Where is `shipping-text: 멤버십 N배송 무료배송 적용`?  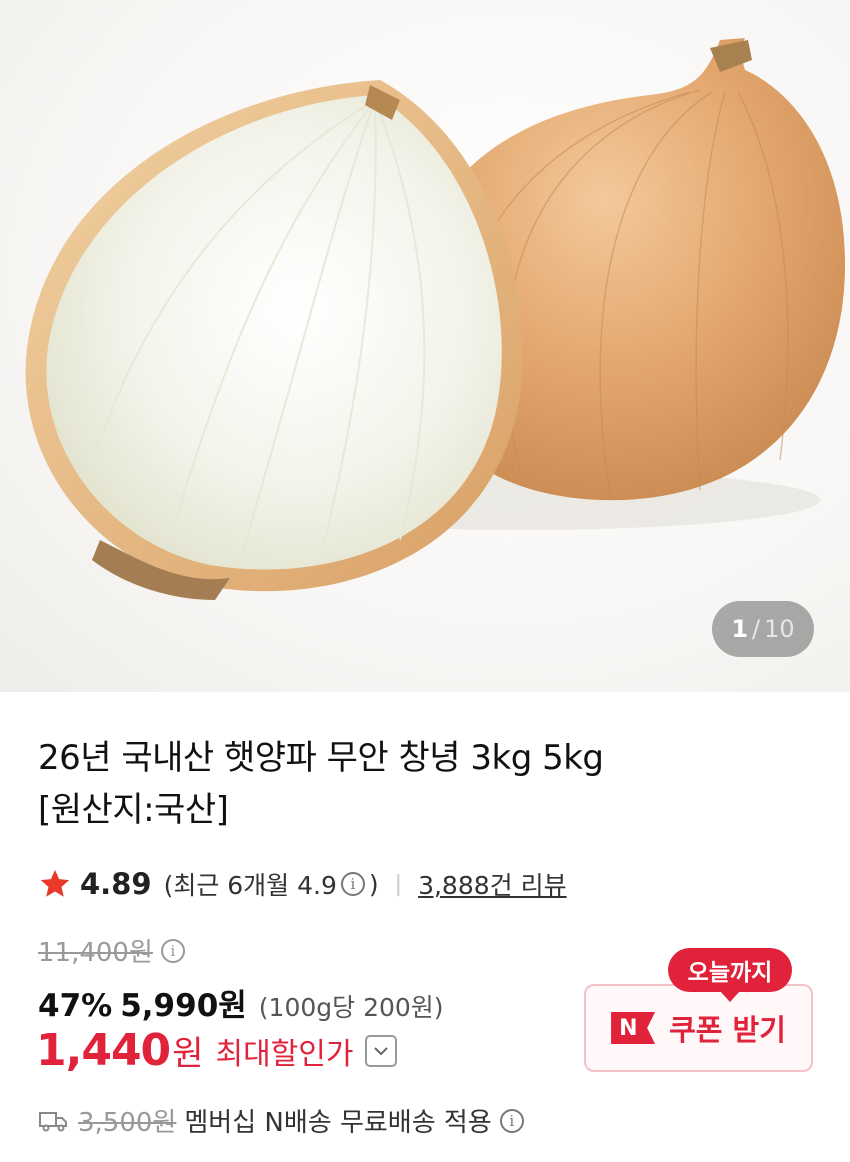
shipping-text: 멤버십 N배송 무료배송 적용 is located at coordinates (338, 1123).